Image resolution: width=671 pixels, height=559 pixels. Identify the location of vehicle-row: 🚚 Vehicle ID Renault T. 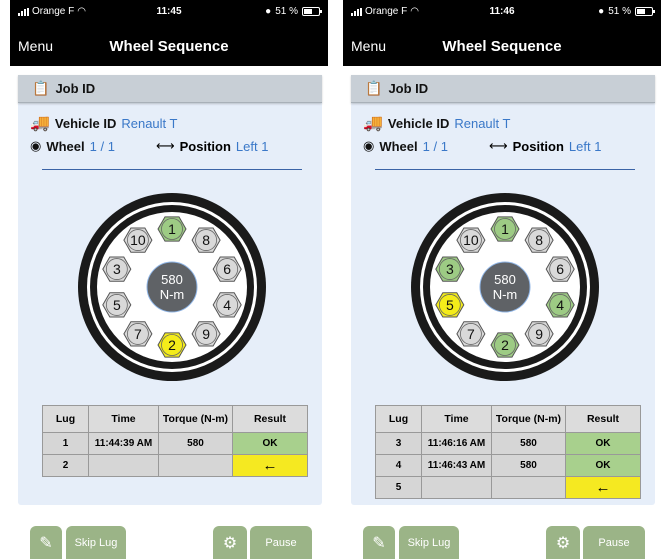
(436, 123).